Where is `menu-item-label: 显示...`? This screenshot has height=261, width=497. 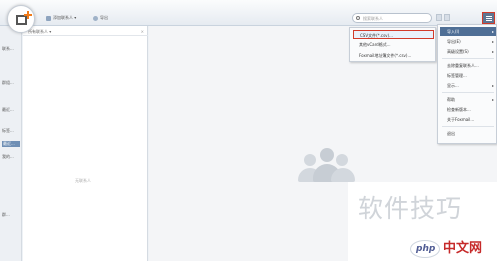 menu-item-label: 显示... is located at coordinates (453, 85).